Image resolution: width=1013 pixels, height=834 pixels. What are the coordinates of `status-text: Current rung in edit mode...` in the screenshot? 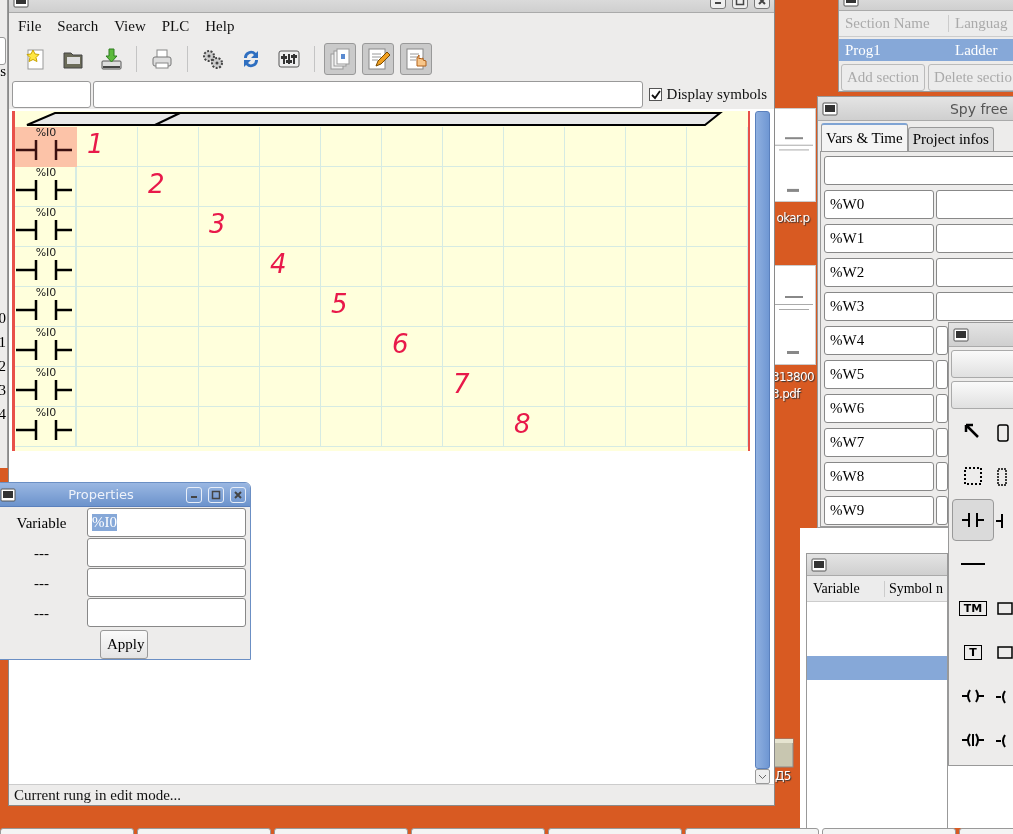 It's located at (391, 794).